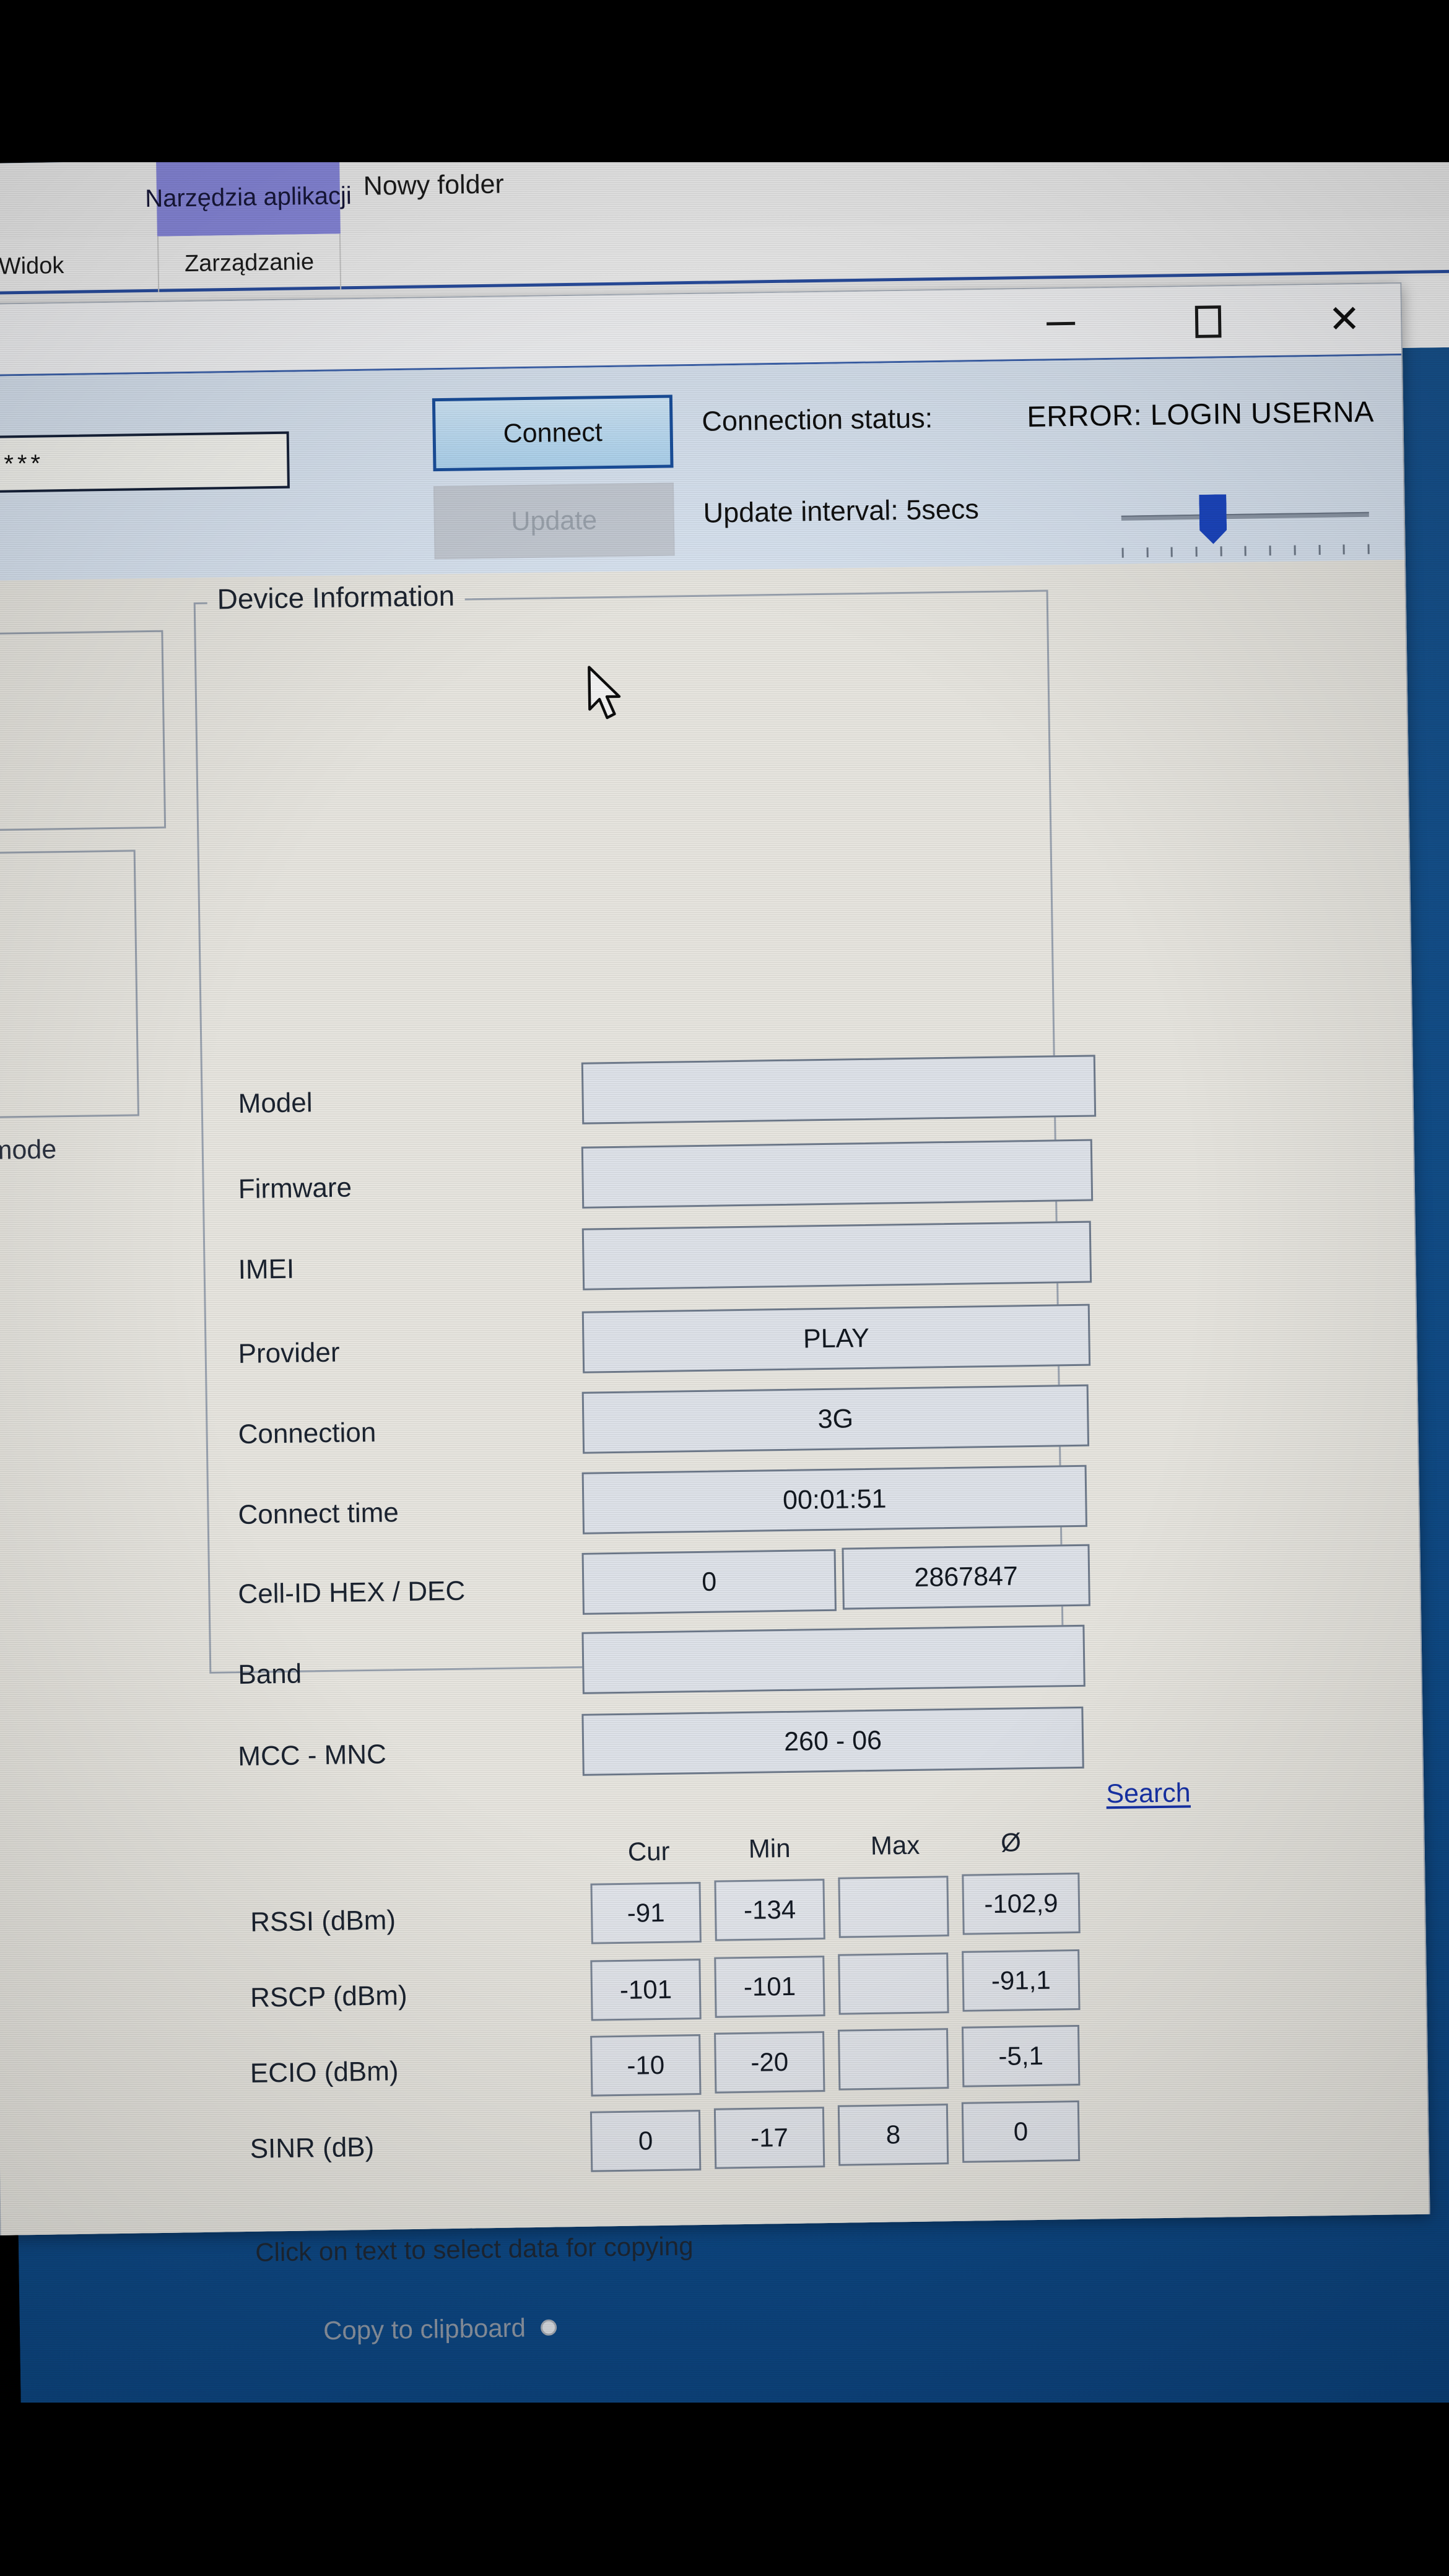  I want to click on tab-widok: Widok, so click(47, 266).